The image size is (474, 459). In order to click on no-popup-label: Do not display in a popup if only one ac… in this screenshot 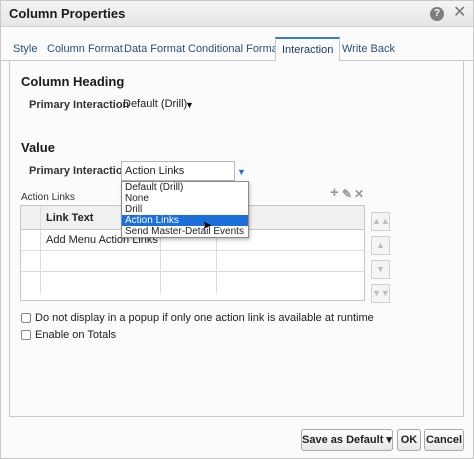, I will do `click(204, 318)`.